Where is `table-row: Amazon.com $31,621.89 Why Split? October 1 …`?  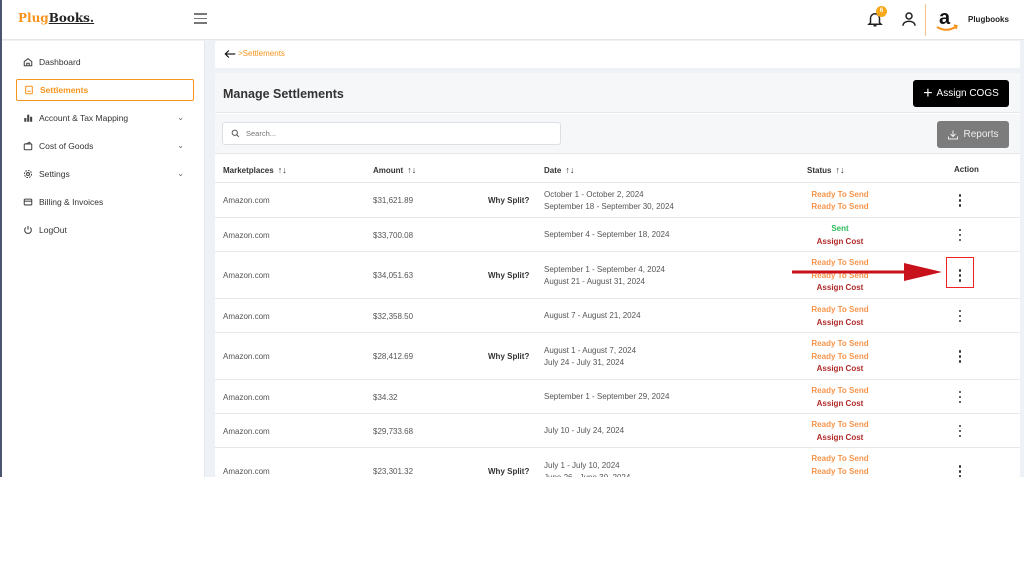
table-row: Amazon.com $31,621.89 Why Split? October 1 … is located at coordinates (617, 201).